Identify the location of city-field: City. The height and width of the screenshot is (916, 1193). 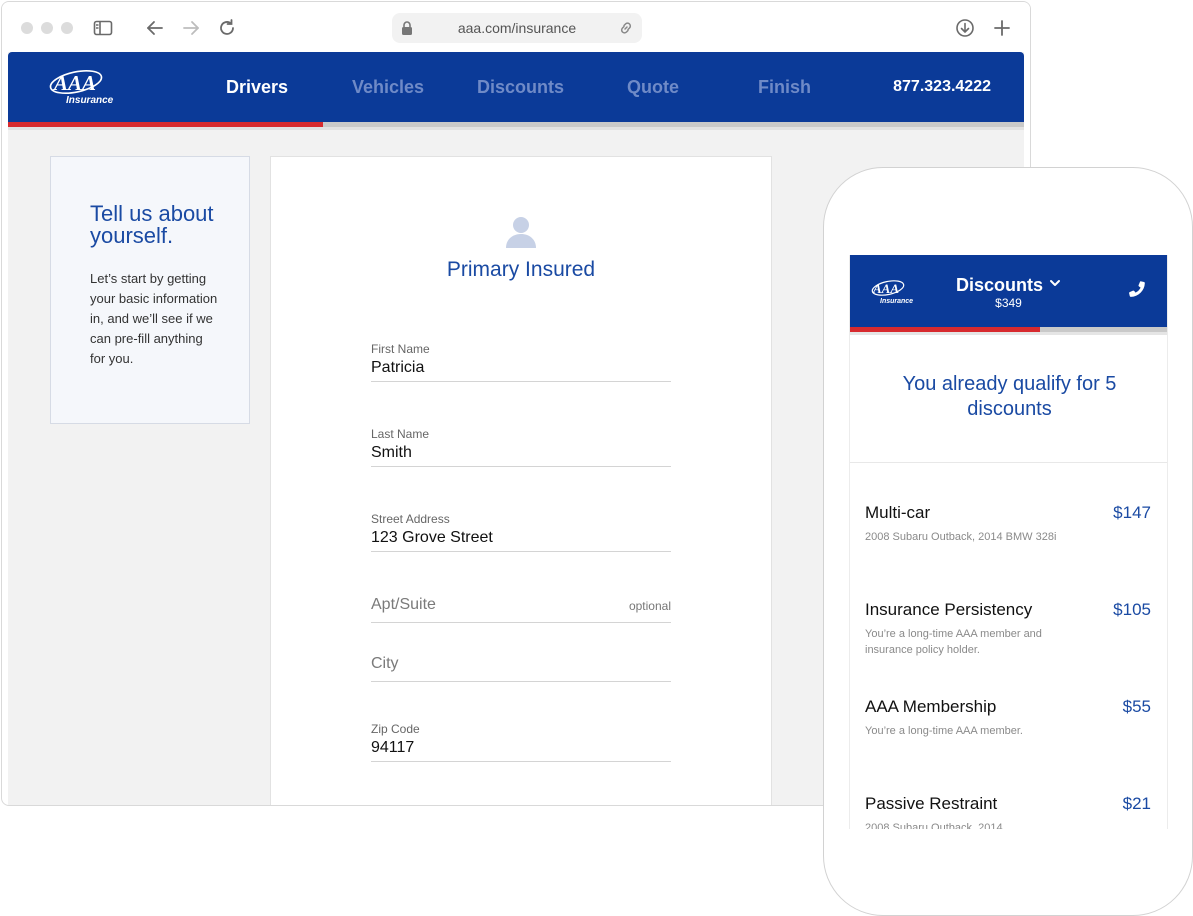
(521, 662).